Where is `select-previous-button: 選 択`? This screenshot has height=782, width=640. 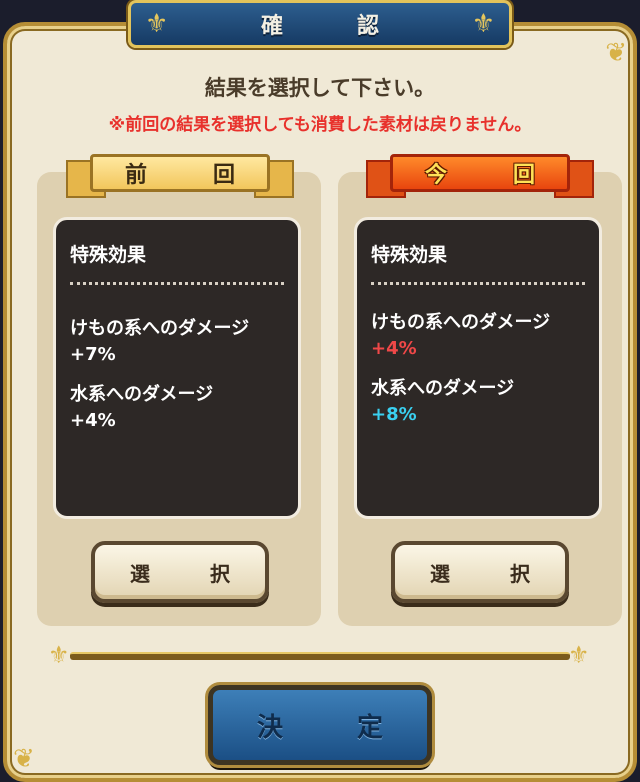 select-previous-button: 選 択 is located at coordinates (180, 572).